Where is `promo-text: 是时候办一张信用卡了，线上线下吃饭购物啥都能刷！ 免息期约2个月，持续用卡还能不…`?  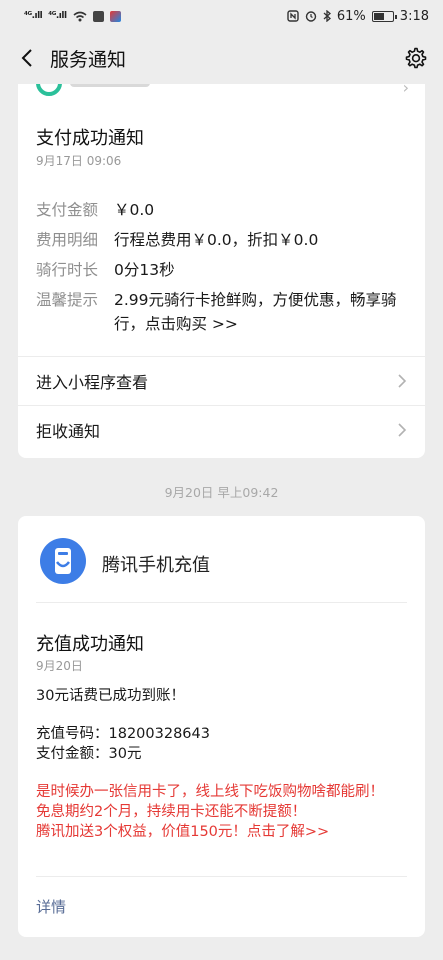
promo-text: 是时候办一张信用卡了，线上线下吃饭购物啥都能刷！ 免息期约2个月，持续用卡还能不… is located at coordinates (221, 812).